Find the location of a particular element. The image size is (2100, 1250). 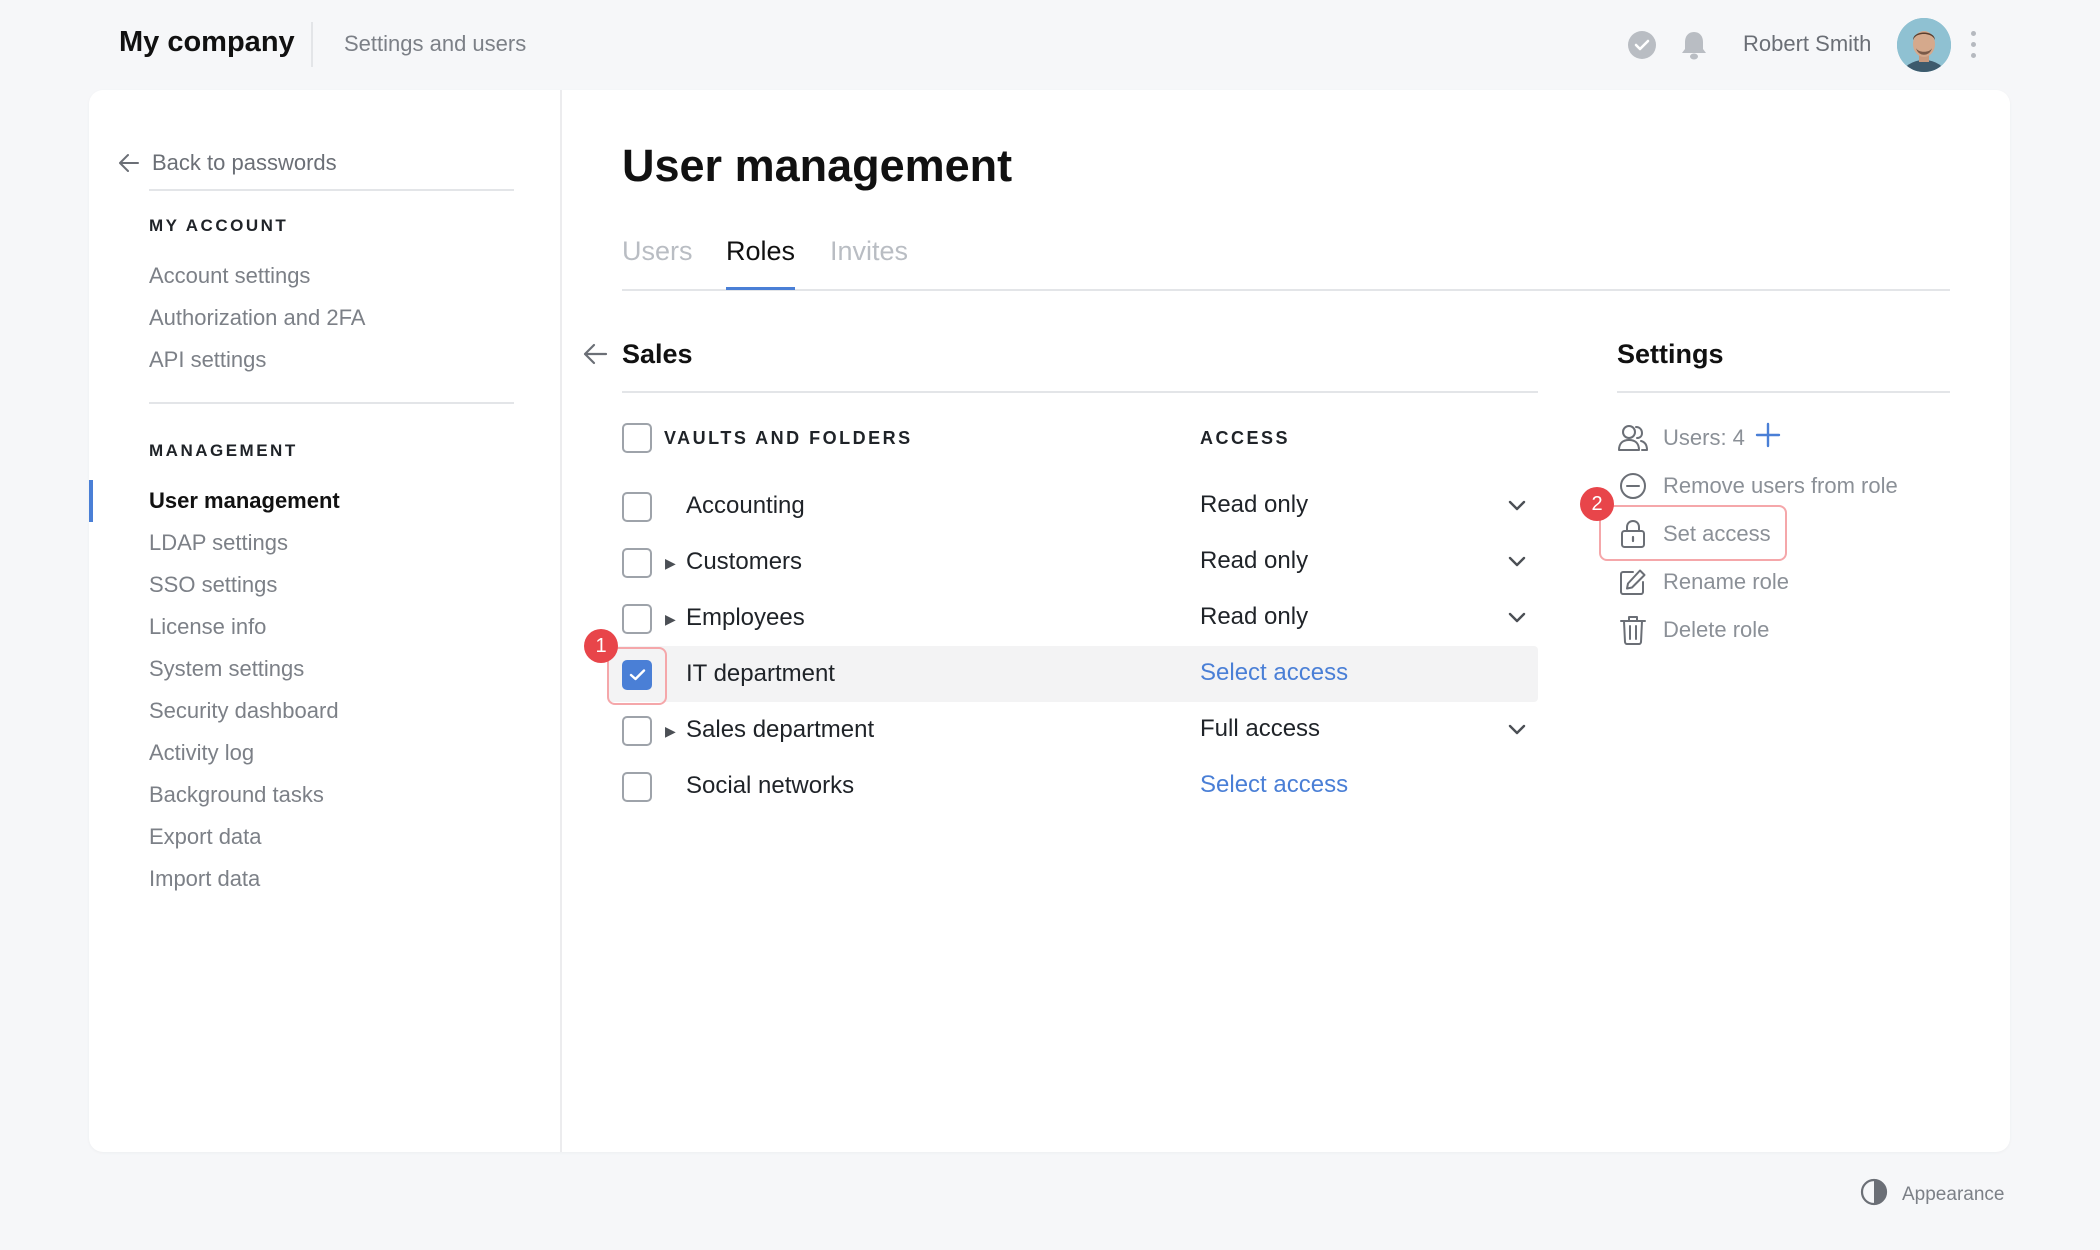

tab-invites: Invites is located at coordinates (869, 251).